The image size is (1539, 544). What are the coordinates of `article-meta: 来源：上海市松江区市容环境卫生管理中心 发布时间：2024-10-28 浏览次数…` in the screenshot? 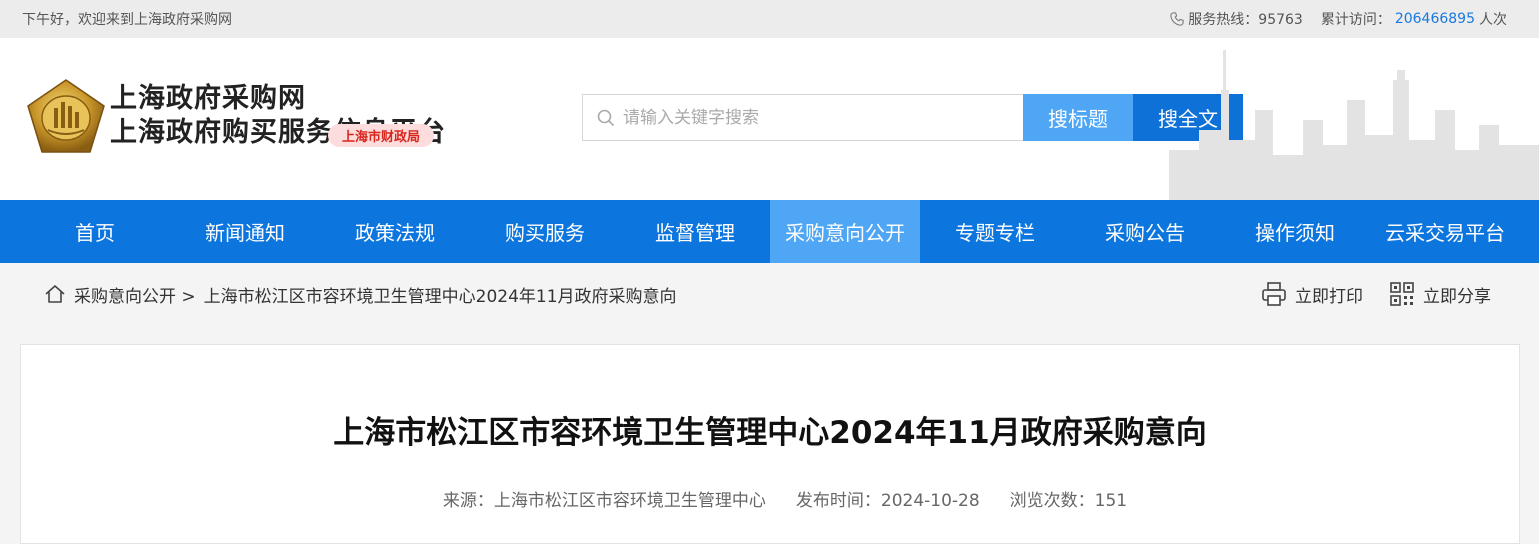 It's located at (770, 498).